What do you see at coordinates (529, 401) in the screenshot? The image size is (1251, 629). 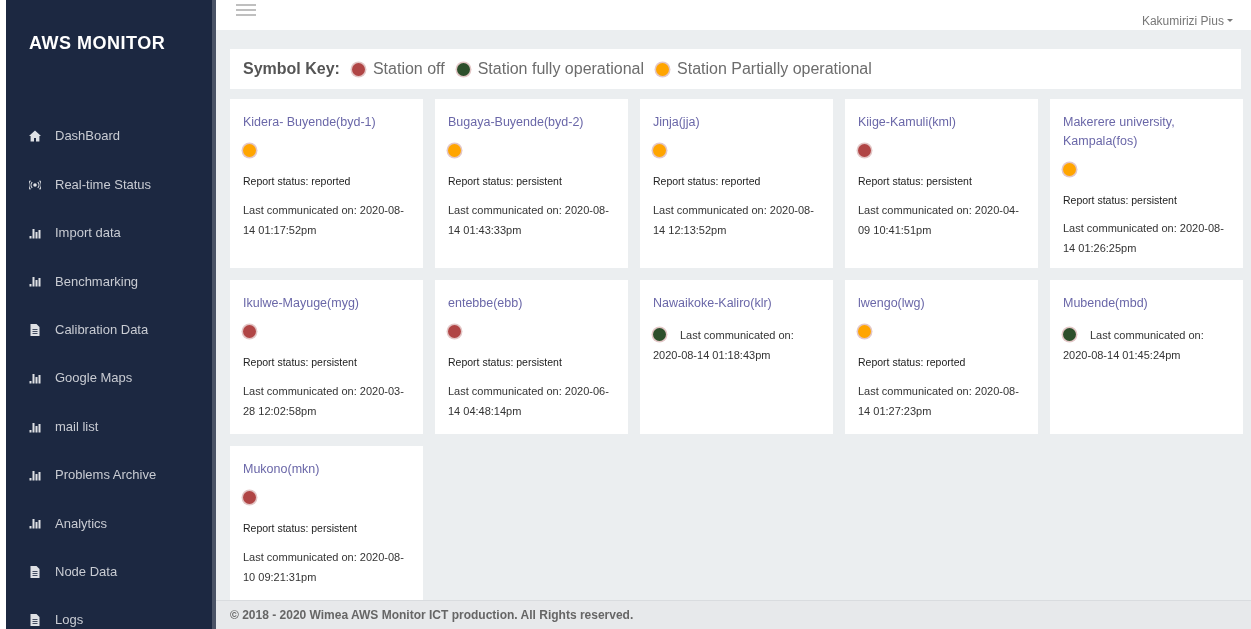 I see `last-communicated-text: Last communicated on: 2020-06-14 04:48:14pm` at bounding box center [529, 401].